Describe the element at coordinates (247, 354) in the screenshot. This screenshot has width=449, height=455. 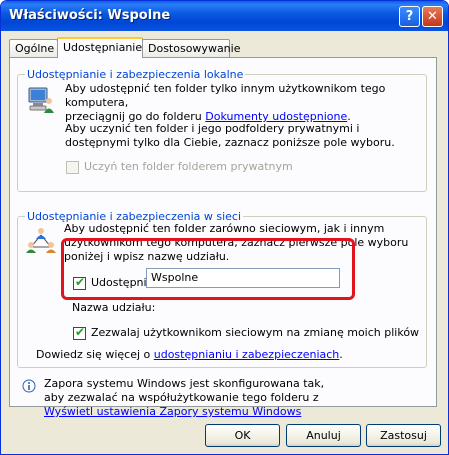
I see `sharing-security-link: udostępnianiu i zabezpieczeniach` at that location.